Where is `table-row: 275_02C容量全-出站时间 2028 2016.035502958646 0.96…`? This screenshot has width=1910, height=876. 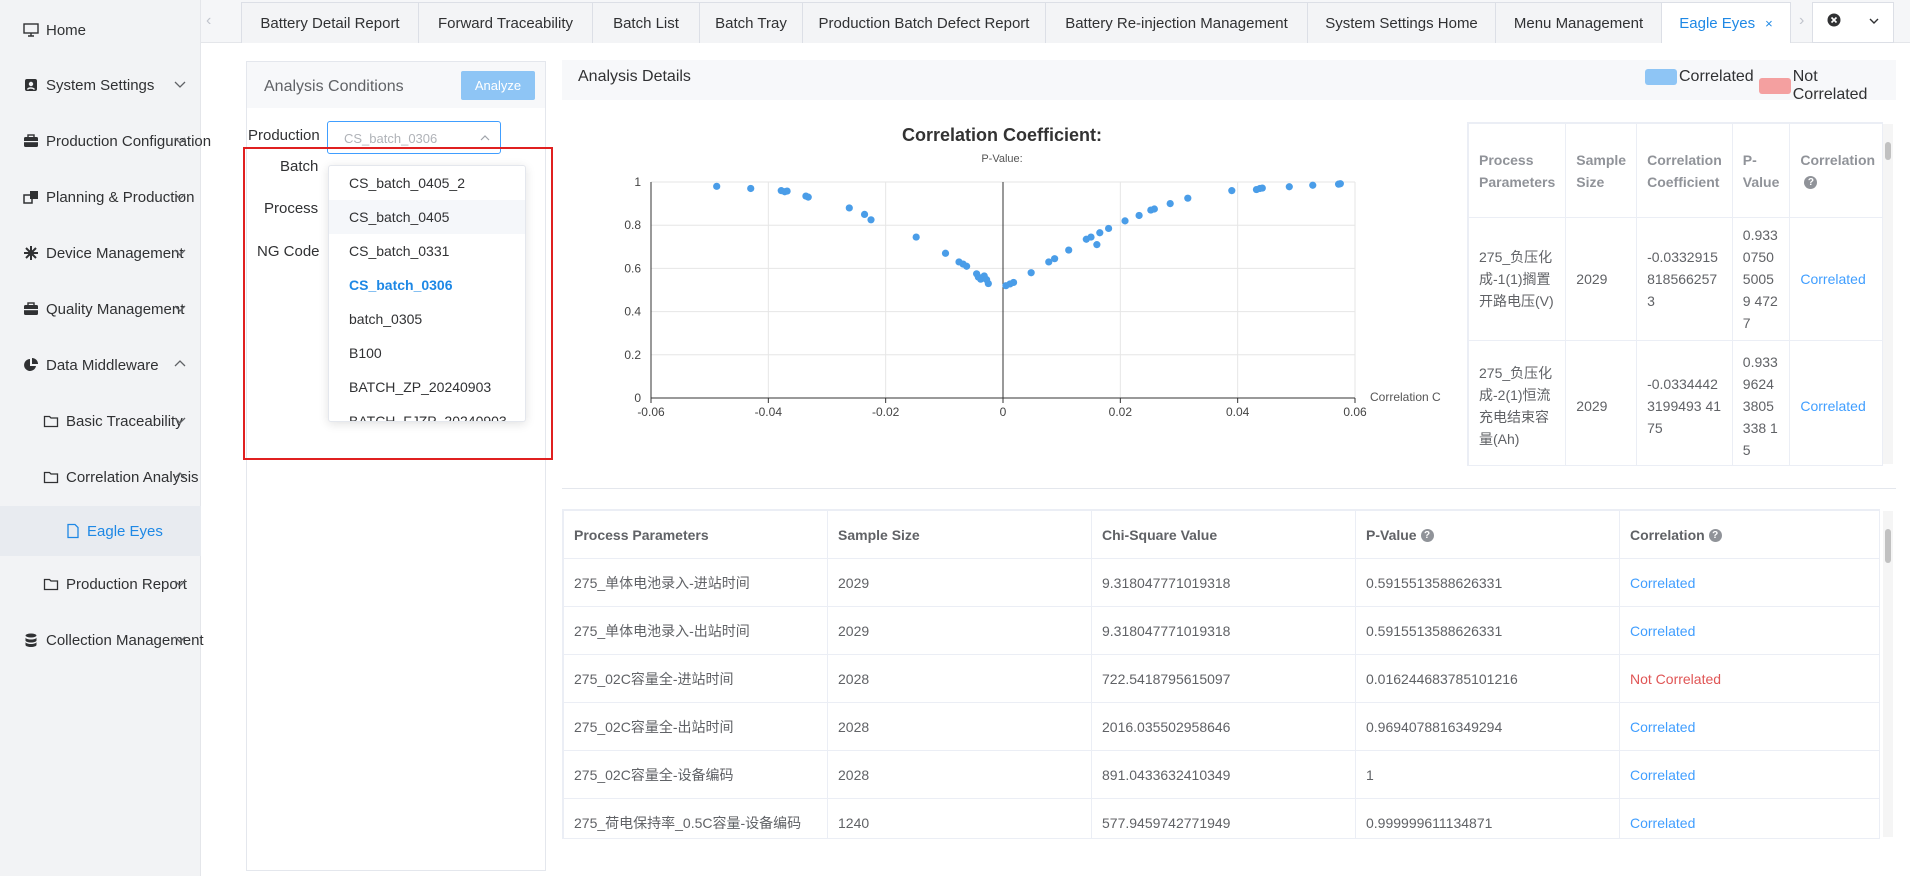
table-row: 275_02C容量全-出站时间 2028 2016.035502958646 0.96… is located at coordinates (1221, 726).